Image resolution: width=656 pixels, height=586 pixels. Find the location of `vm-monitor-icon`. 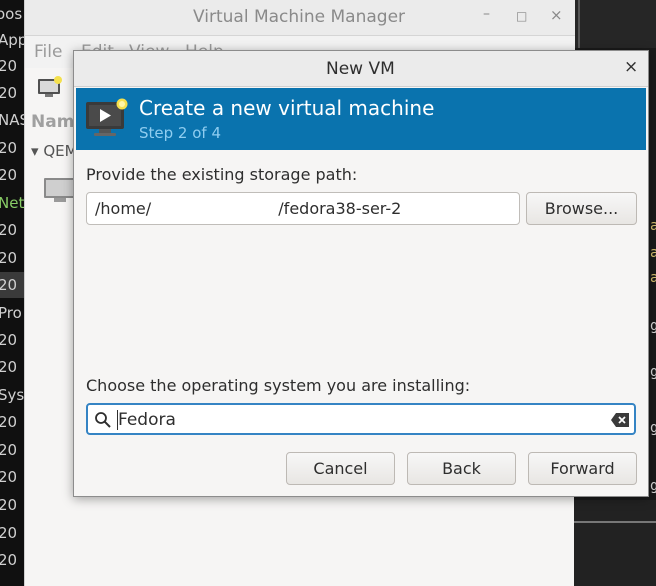

vm-monitor-icon is located at coordinates (60, 190).